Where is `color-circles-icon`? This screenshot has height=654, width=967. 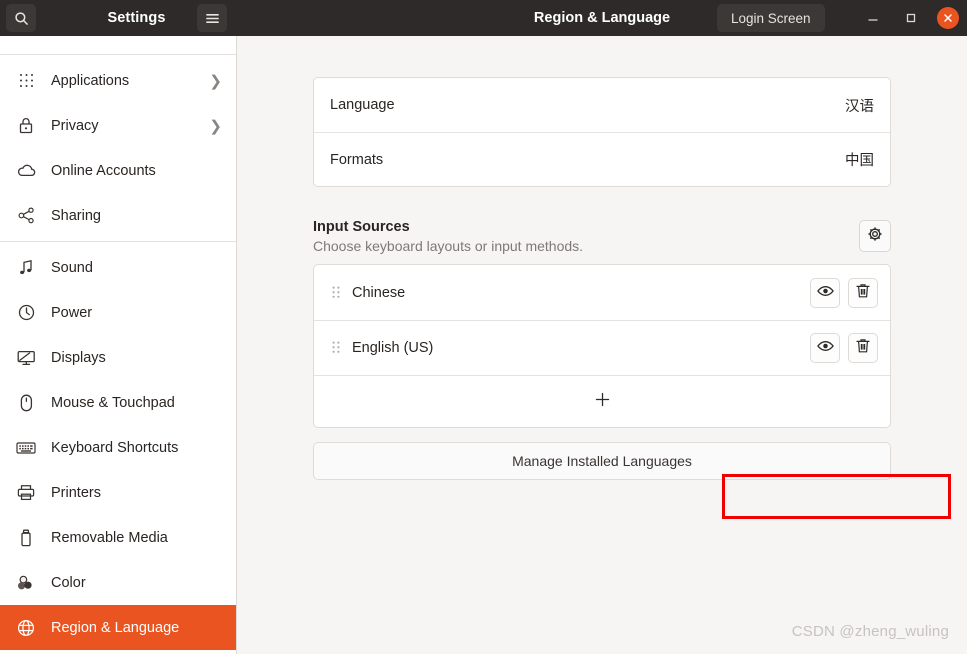 color-circles-icon is located at coordinates (26, 583).